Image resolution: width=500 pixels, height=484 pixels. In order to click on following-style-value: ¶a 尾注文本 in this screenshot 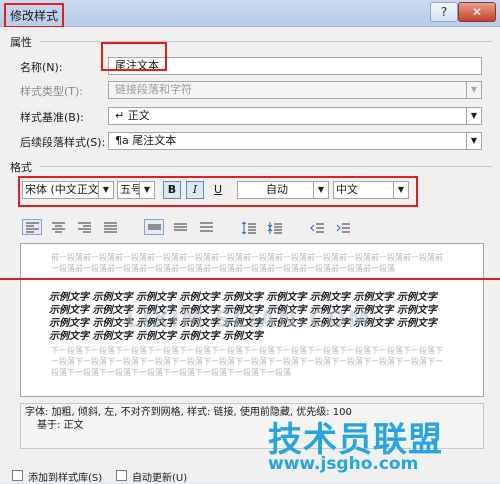, I will do `click(146, 140)`.